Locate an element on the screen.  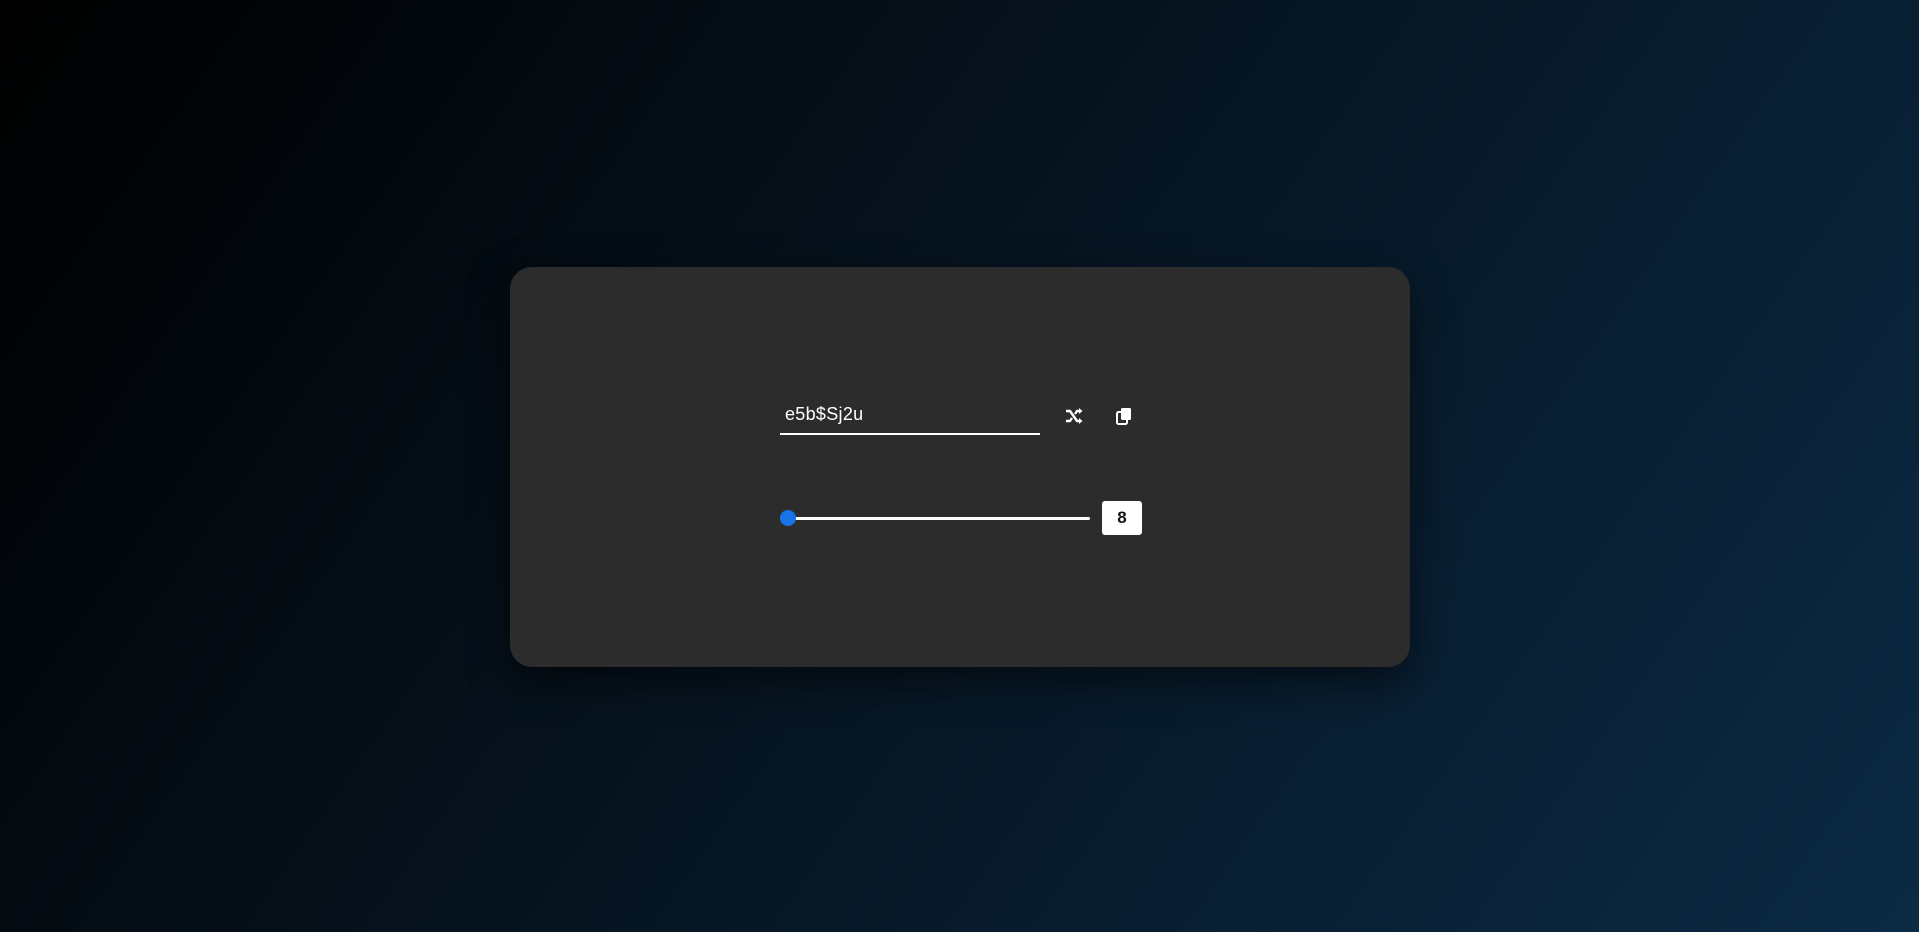
slider-thumb is located at coordinates (788, 518).